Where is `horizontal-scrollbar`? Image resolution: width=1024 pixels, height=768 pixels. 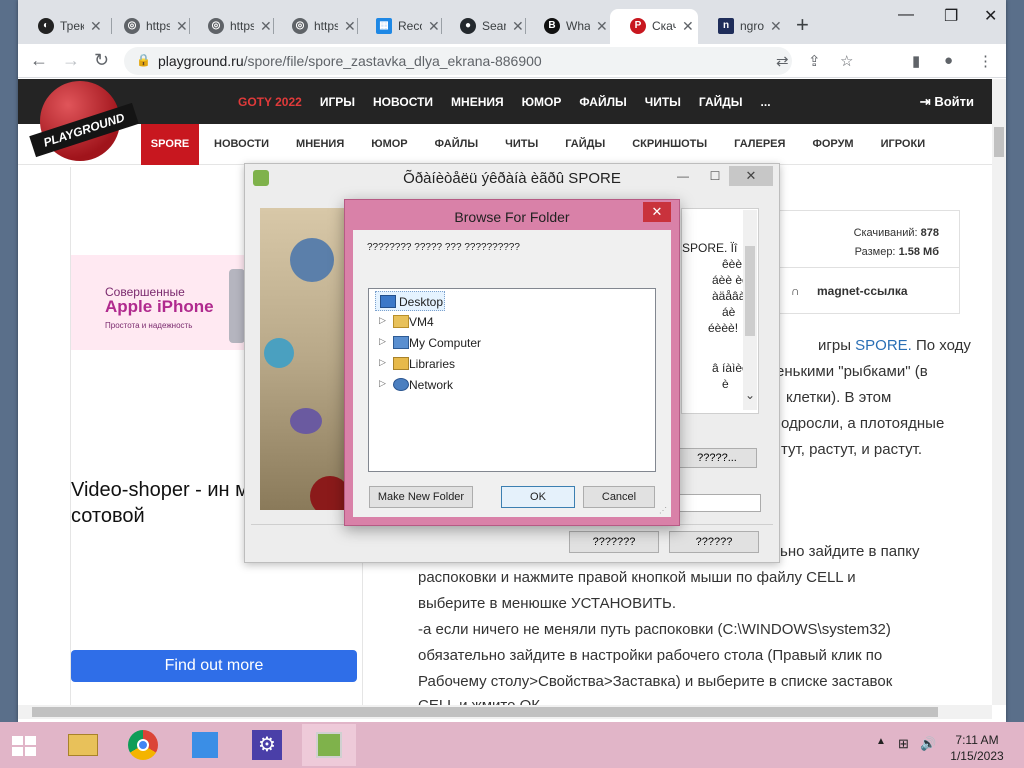 horizontal-scrollbar is located at coordinates (505, 712).